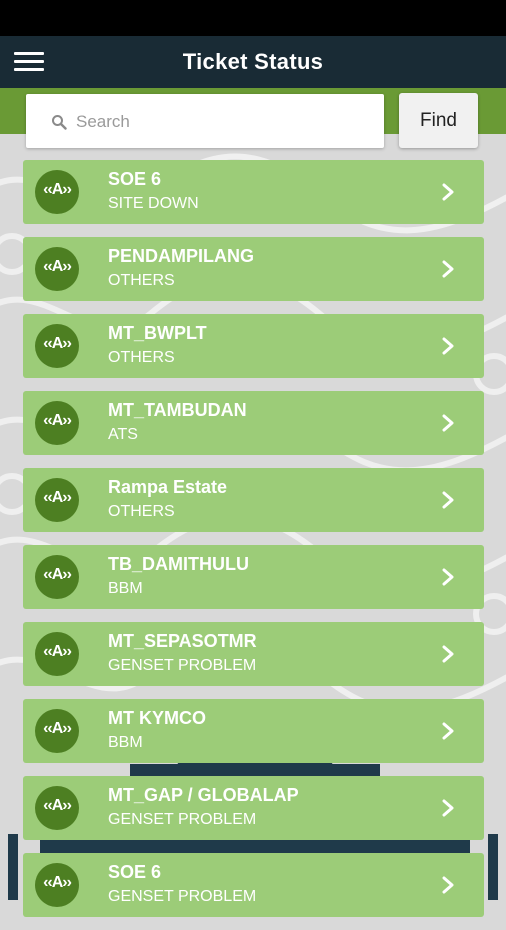 The height and width of the screenshot is (930, 506). Describe the element at coordinates (253, 423) in the screenshot. I see `ticket-list-item: ‹‹A›› MT_TAMBUDAN ATS` at that location.